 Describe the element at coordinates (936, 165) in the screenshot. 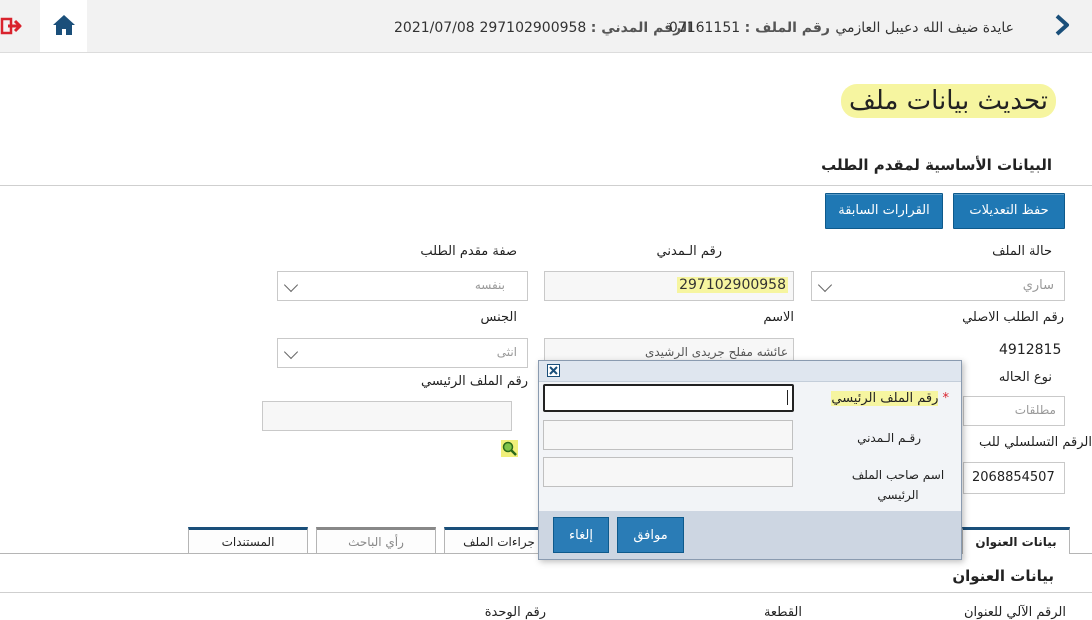

I see `section-title: البيانات الأساسية لمقدم الطلب` at that location.